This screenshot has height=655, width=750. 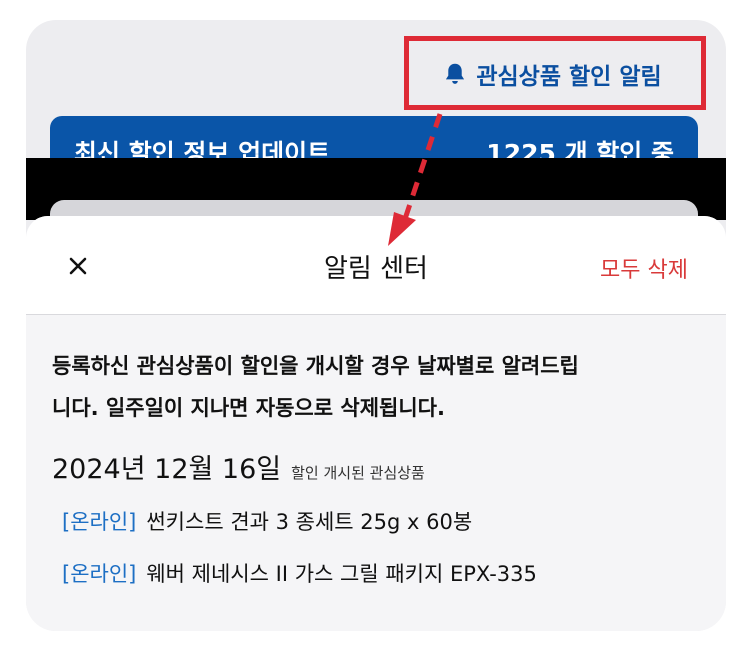 What do you see at coordinates (341, 574) in the screenshot?
I see `item-name: 웨버 제네시스 II 가스 그릴 패키지 EPX-335` at bounding box center [341, 574].